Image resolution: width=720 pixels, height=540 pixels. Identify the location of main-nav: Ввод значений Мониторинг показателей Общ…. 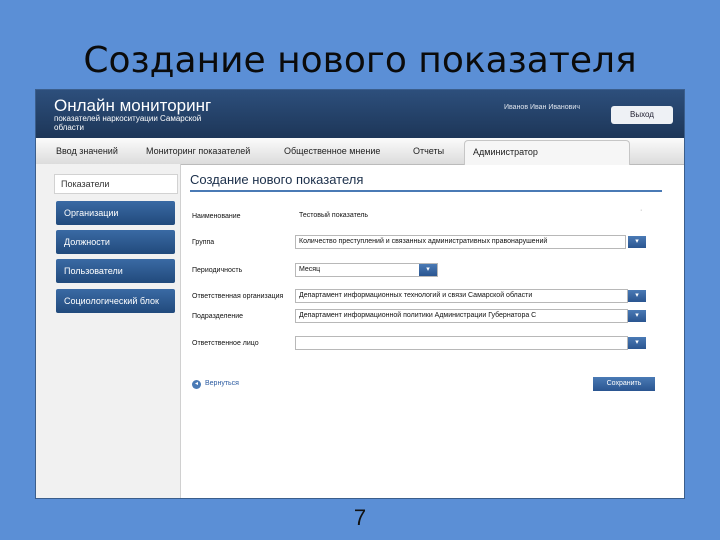
(360, 151).